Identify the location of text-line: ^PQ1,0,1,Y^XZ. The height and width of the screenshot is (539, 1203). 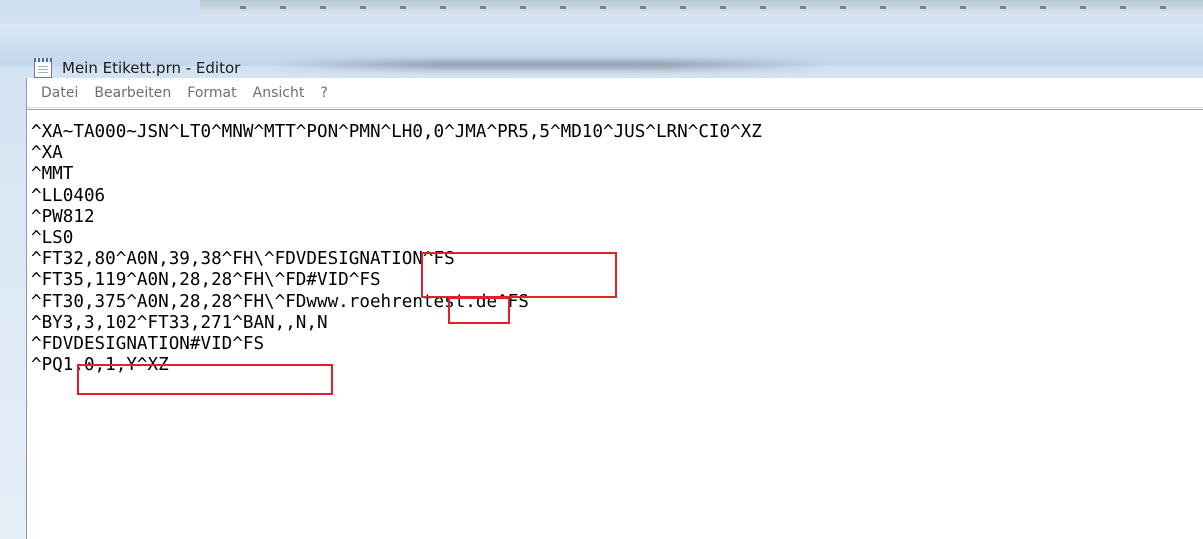
(100, 365).